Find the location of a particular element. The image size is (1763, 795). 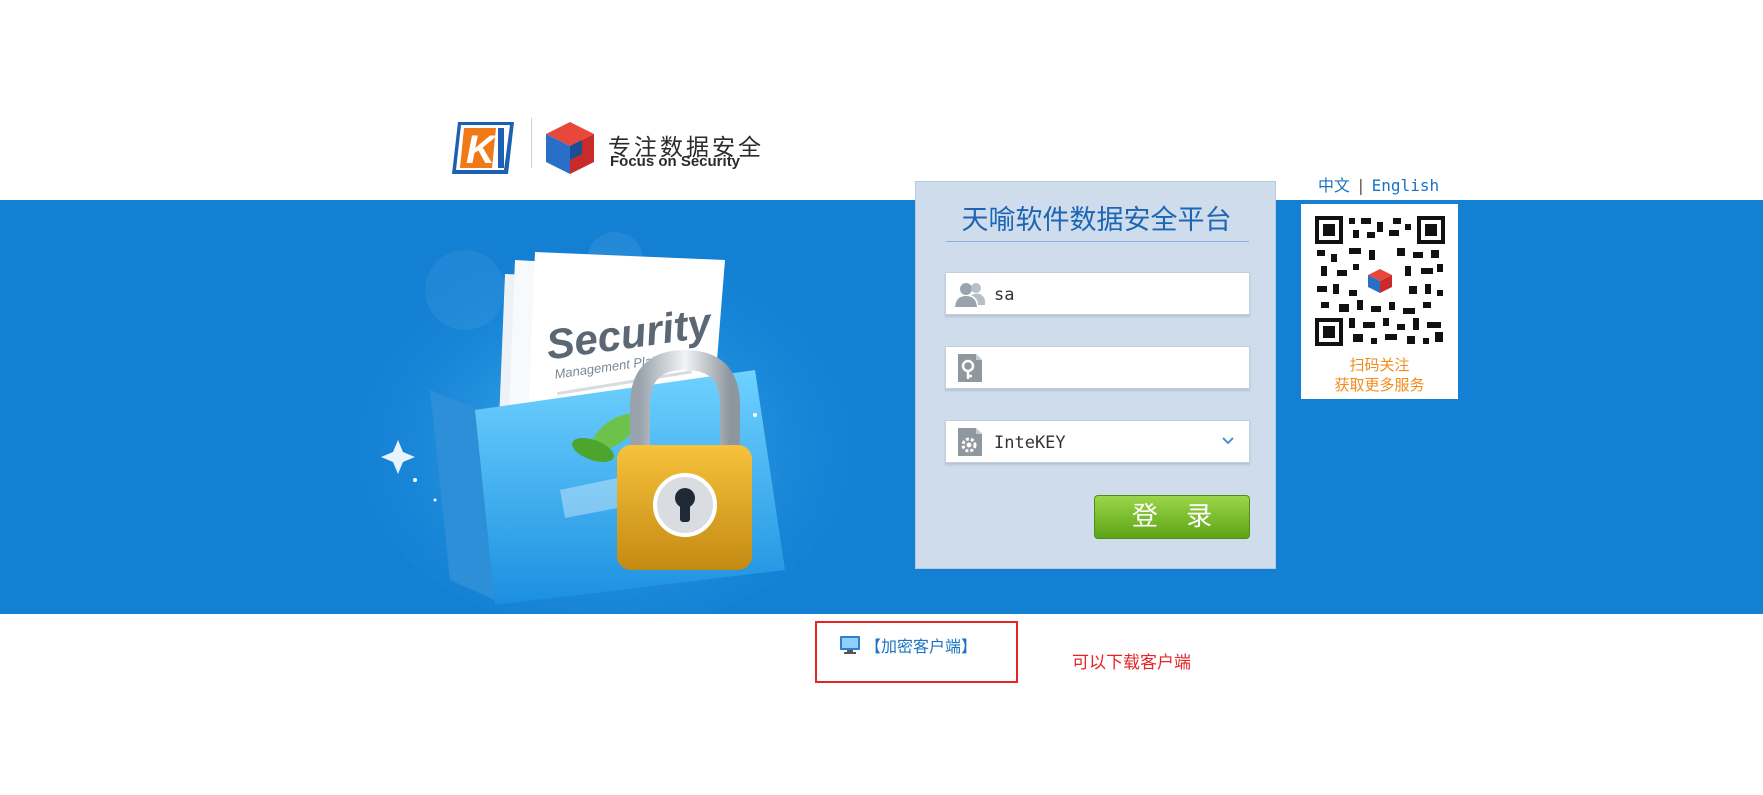

qr-code is located at coordinates (1380, 281).